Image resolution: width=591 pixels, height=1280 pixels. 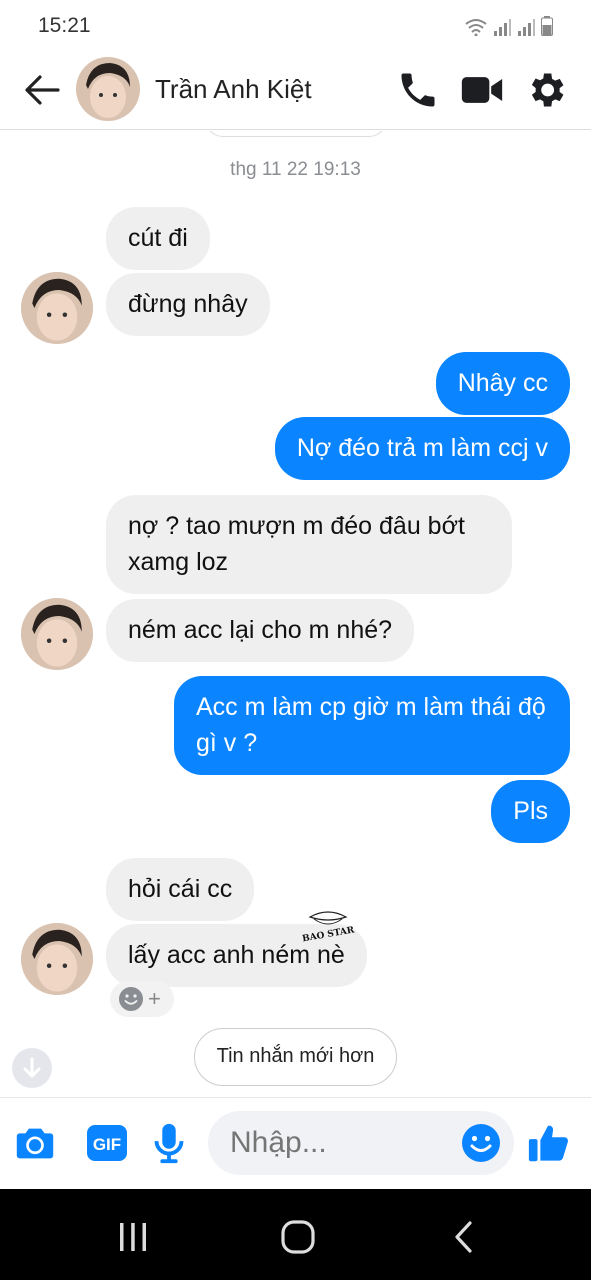 I want to click on add-reaction-button: +, so click(x=142, y=999).